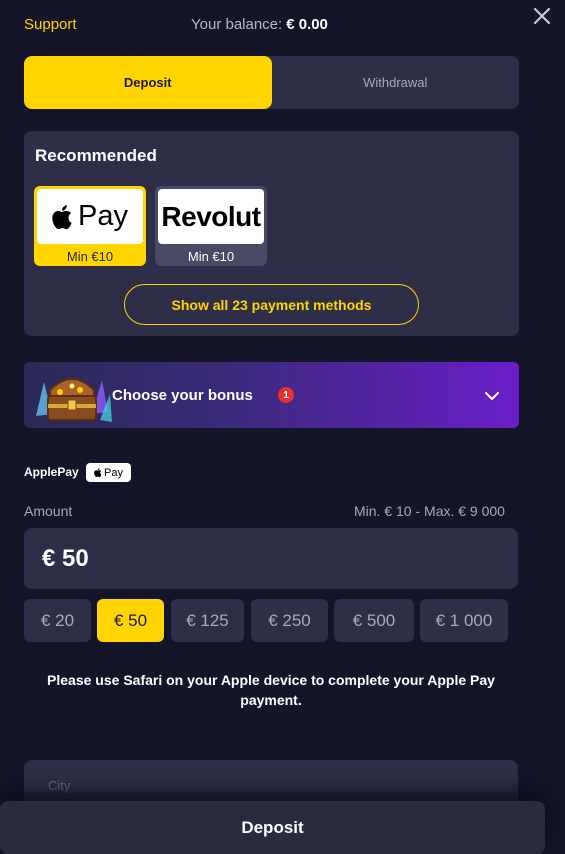 The image size is (565, 854). Describe the element at coordinates (113, 472) in the screenshot. I see `applepay-pill-text: Pay` at that location.